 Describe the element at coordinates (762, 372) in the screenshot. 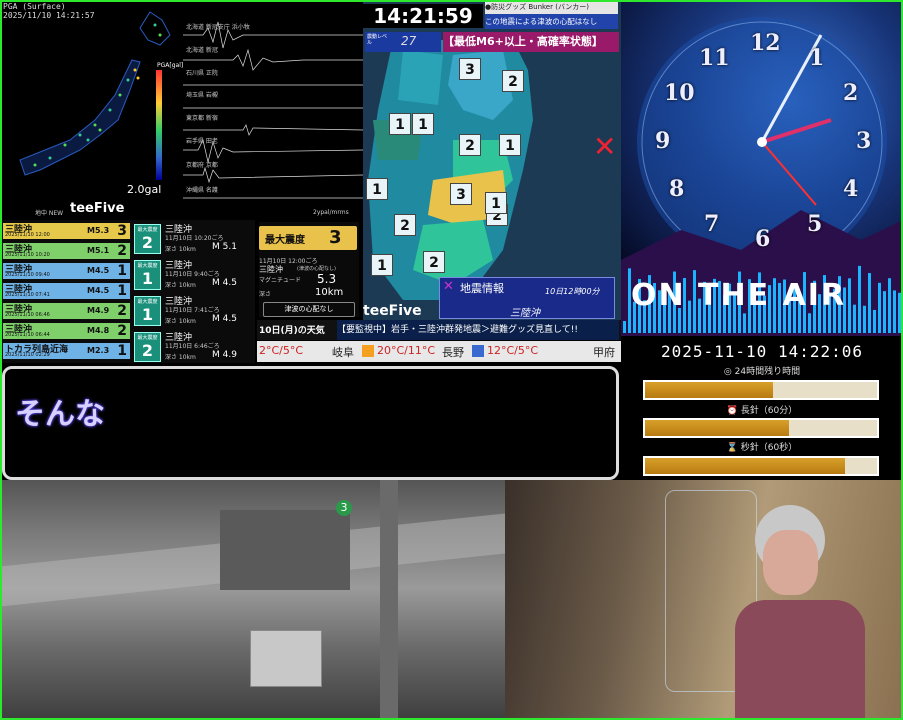

I see `timer-label: ◎ 24時間残り時間` at that location.